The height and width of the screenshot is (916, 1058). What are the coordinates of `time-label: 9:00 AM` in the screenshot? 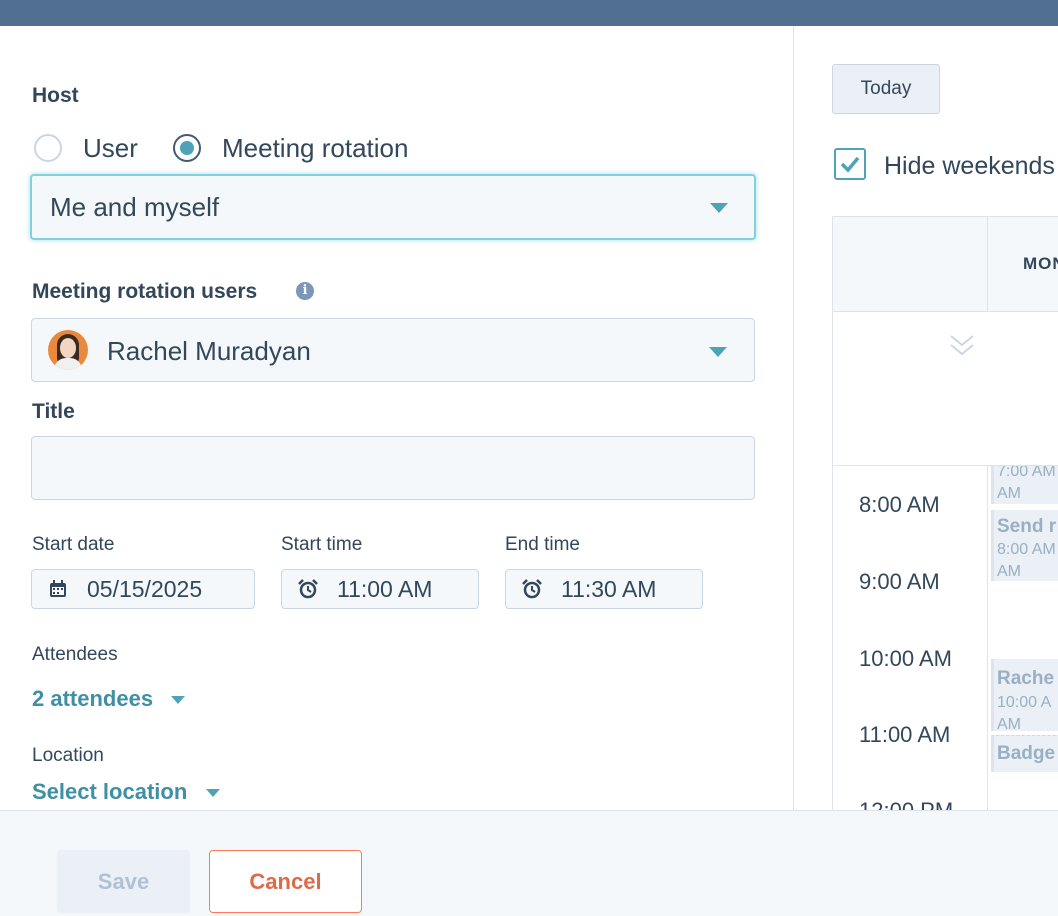 It's located at (899, 581).